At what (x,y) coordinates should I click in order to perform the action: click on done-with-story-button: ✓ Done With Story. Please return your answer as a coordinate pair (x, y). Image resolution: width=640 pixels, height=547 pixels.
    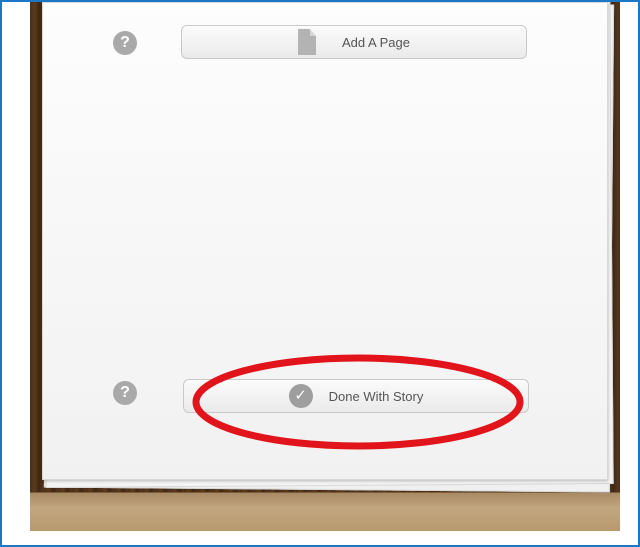
    Looking at the image, I should click on (356, 396).